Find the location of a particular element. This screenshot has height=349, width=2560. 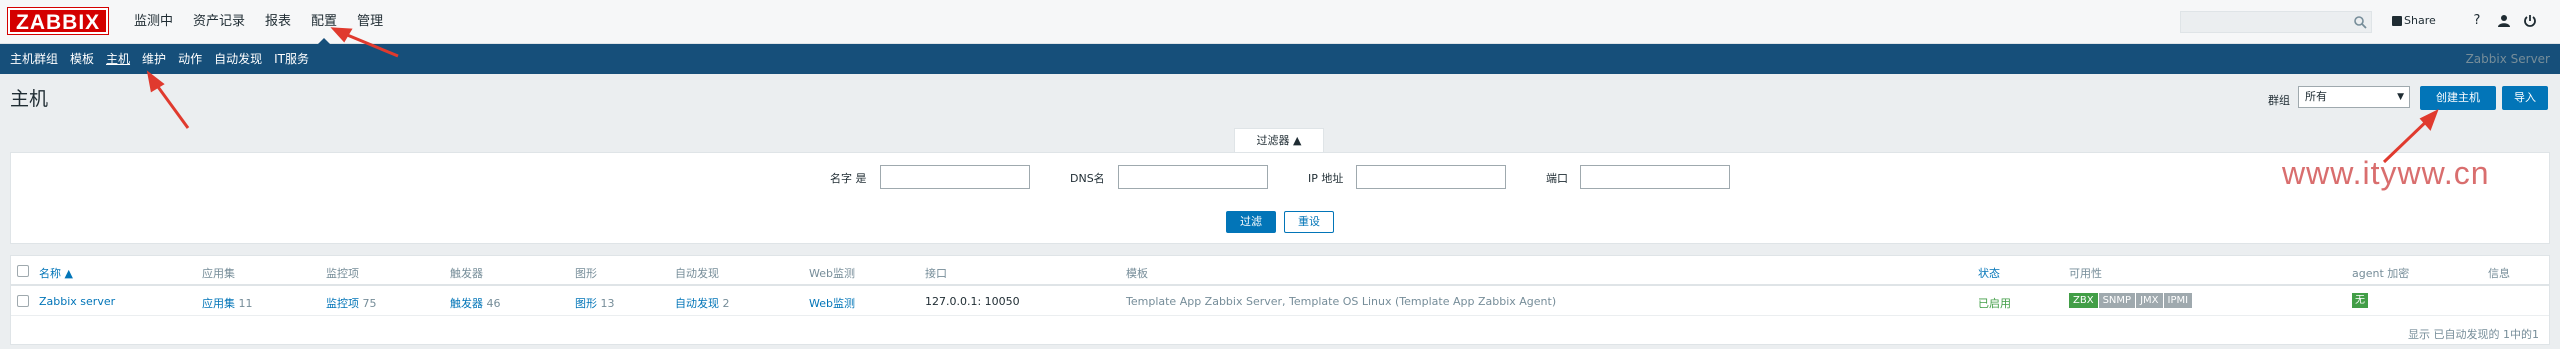

arrow-head-create-host is located at coordinates (2429, 119).